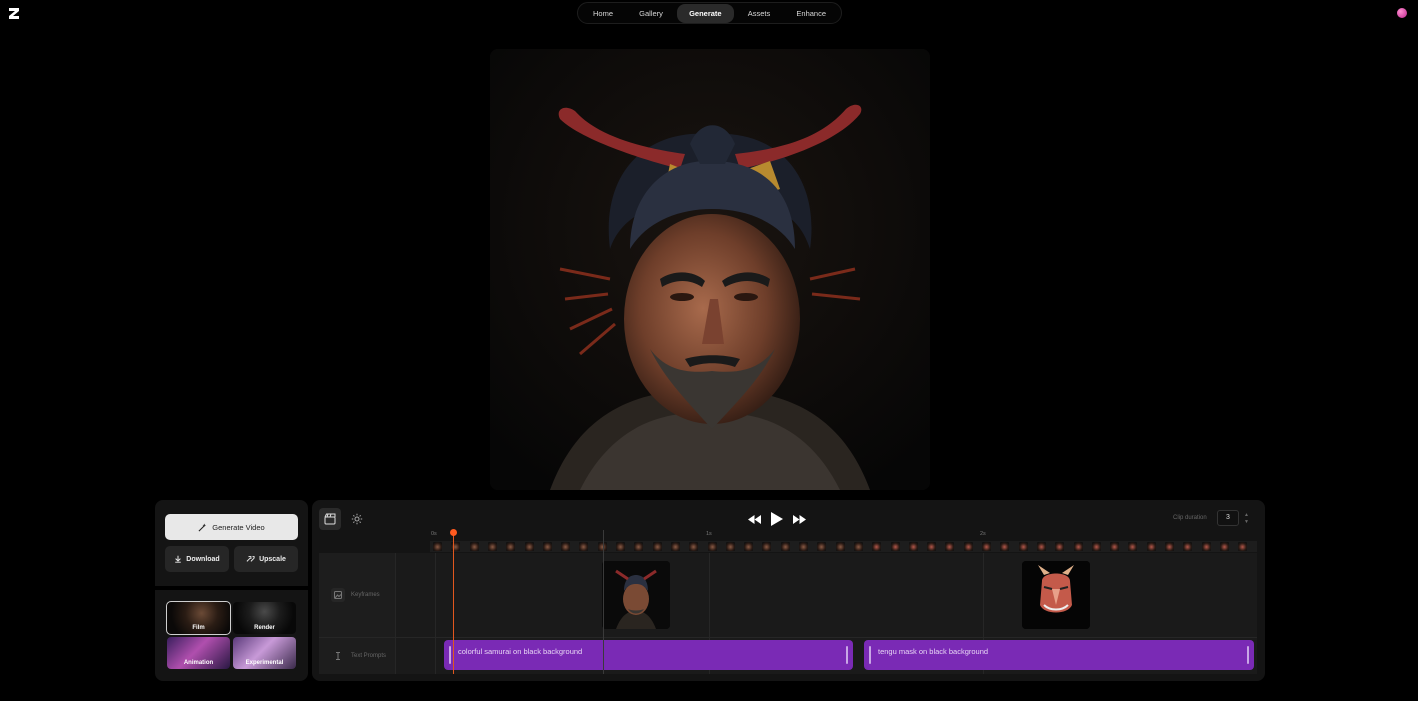  Describe the element at coordinates (788, 637) in the screenshot. I see `track-separator` at that location.